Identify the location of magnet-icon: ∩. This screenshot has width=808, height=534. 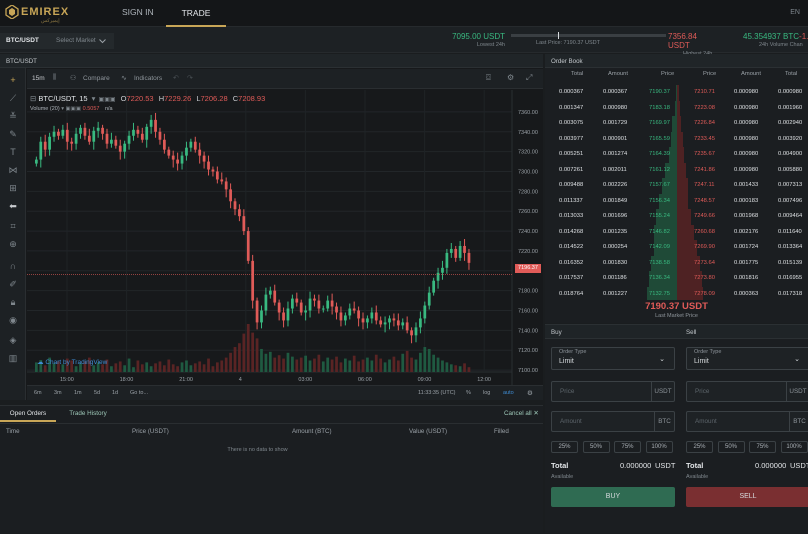
(13, 266).